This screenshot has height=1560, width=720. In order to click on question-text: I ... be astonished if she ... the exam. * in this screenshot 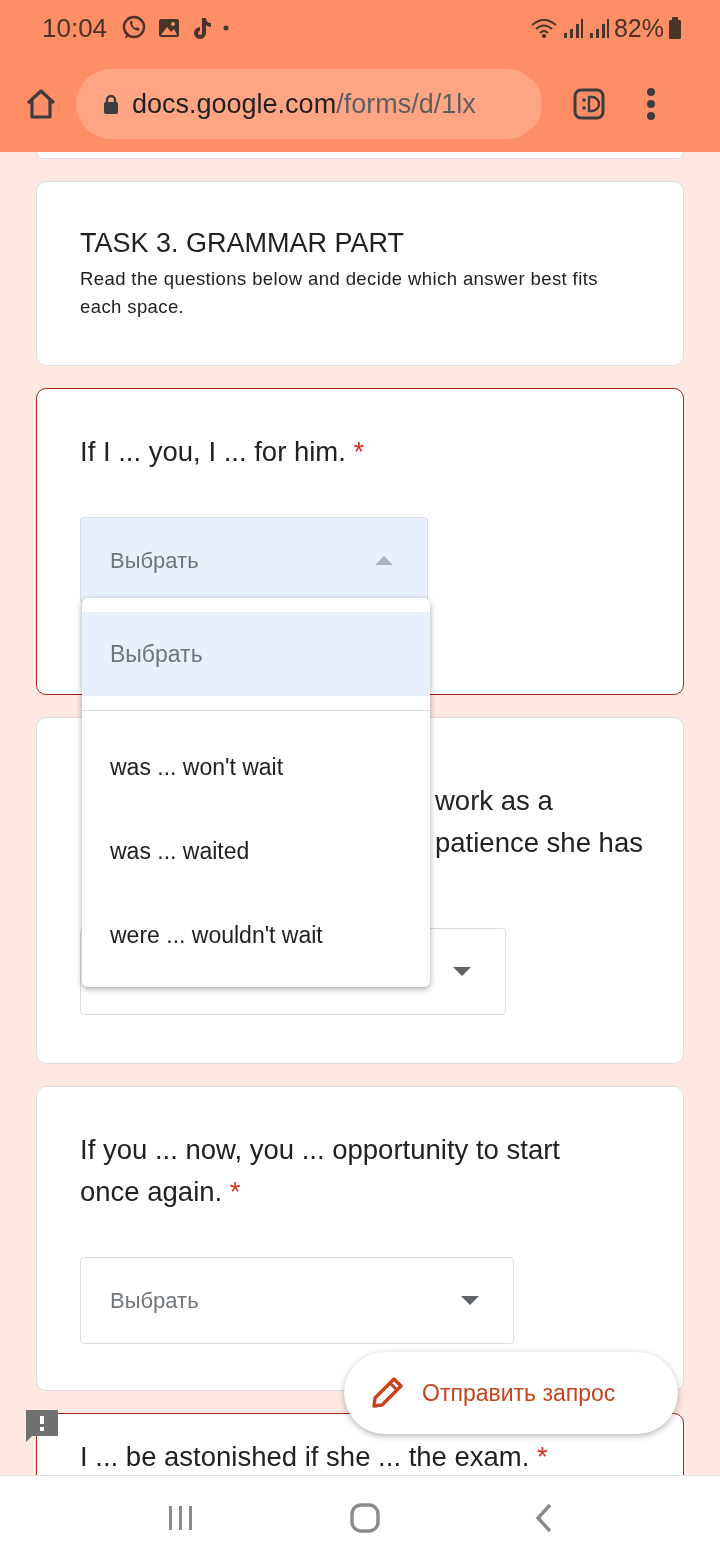, I will do `click(314, 1457)`.